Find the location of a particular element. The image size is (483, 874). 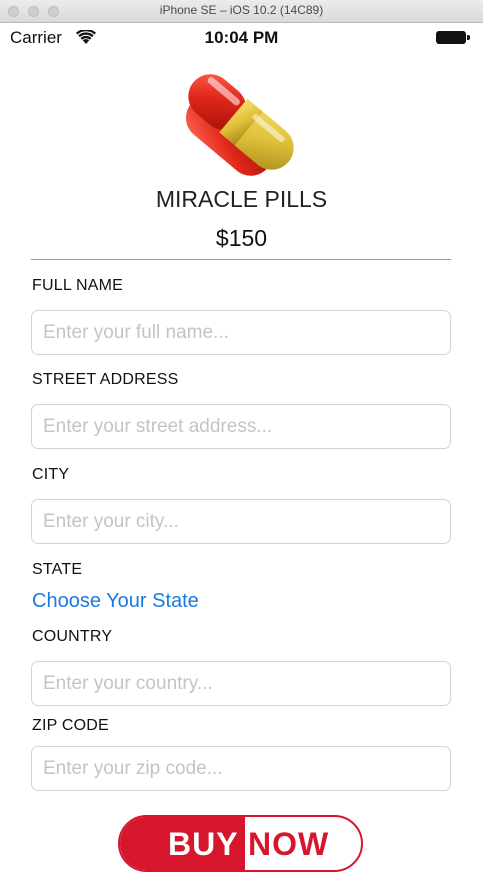

zip-code-input is located at coordinates (241, 768).